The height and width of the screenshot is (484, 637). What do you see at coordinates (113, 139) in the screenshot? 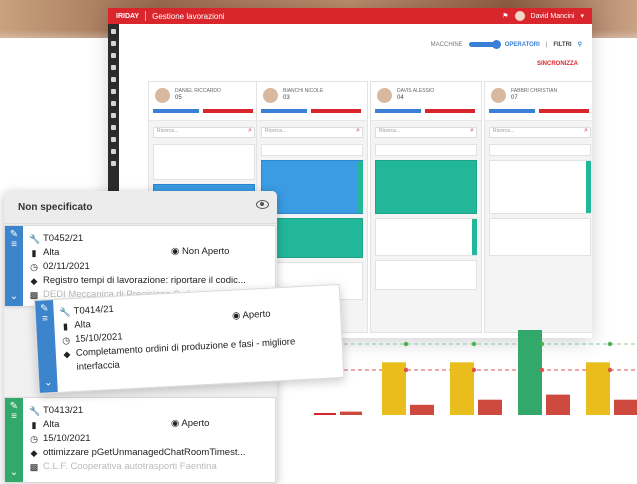
I see `nav-list-icon` at bounding box center [113, 139].